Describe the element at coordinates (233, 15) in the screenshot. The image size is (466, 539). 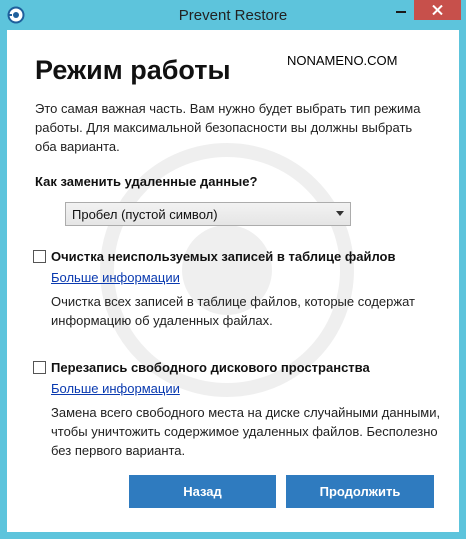
I see `title-bar: Prevent Restore` at that location.